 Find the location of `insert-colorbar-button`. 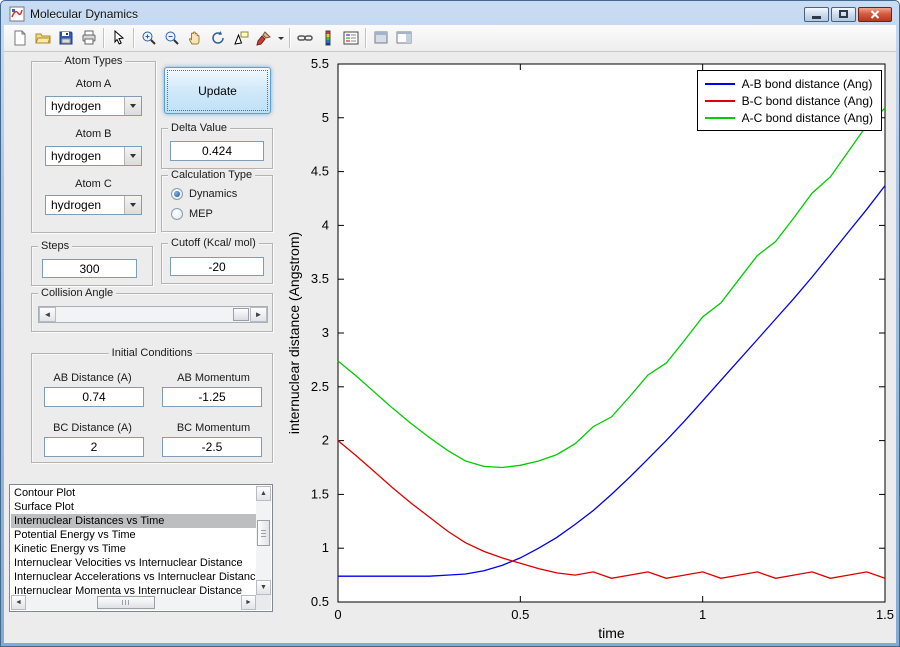

insert-colorbar-button is located at coordinates (327, 38).